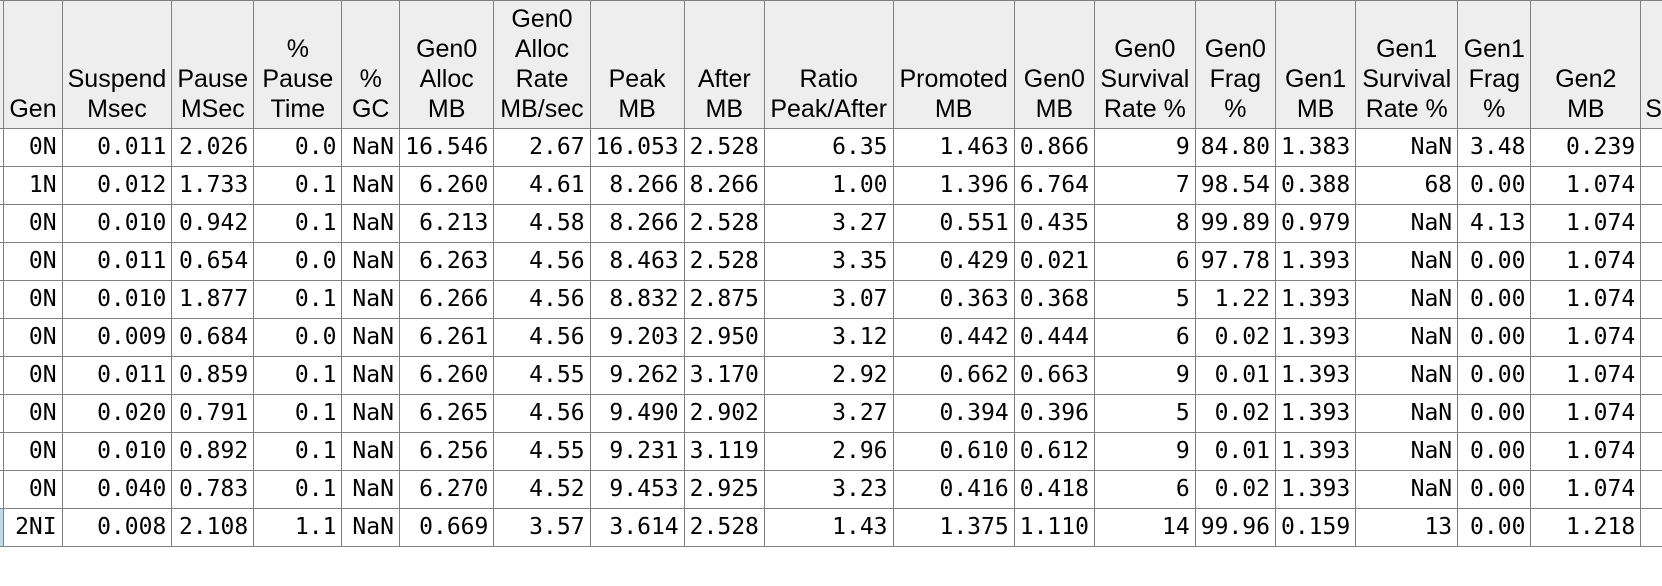 This screenshot has width=1662, height=586. I want to click on column-header-gen0alloc: Gen0 Alloc MB, so click(446, 64).